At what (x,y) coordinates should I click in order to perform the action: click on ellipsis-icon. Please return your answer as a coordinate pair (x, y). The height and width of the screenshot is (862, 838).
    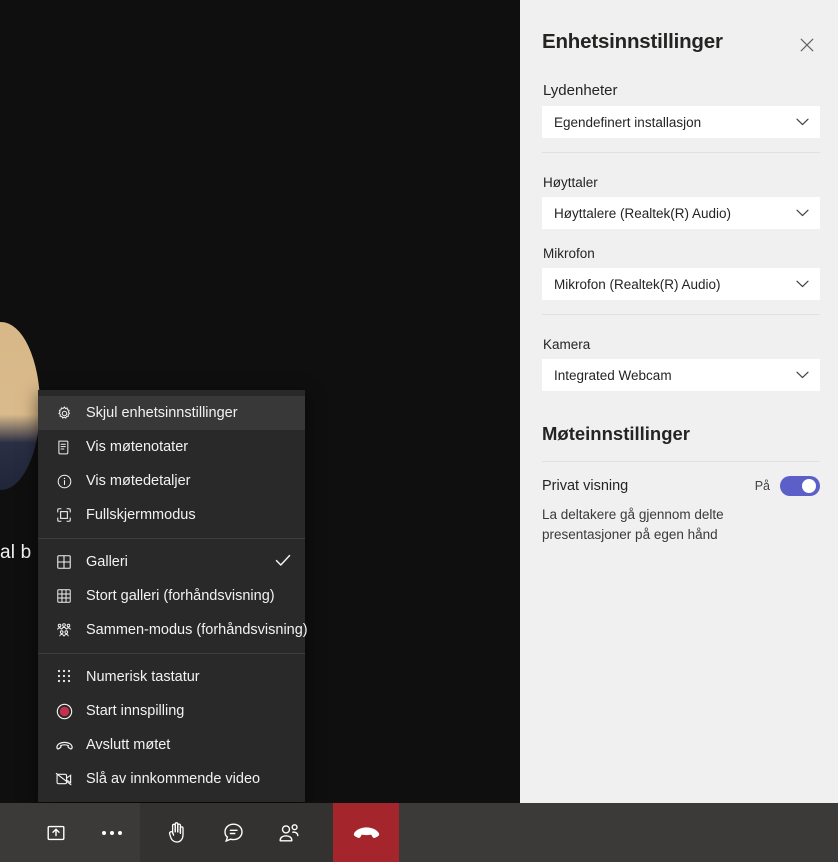
    Looking at the image, I should click on (112, 833).